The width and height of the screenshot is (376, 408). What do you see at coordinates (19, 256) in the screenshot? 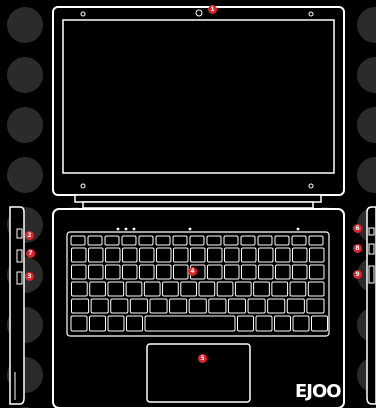
I see `left-port-middle` at bounding box center [19, 256].